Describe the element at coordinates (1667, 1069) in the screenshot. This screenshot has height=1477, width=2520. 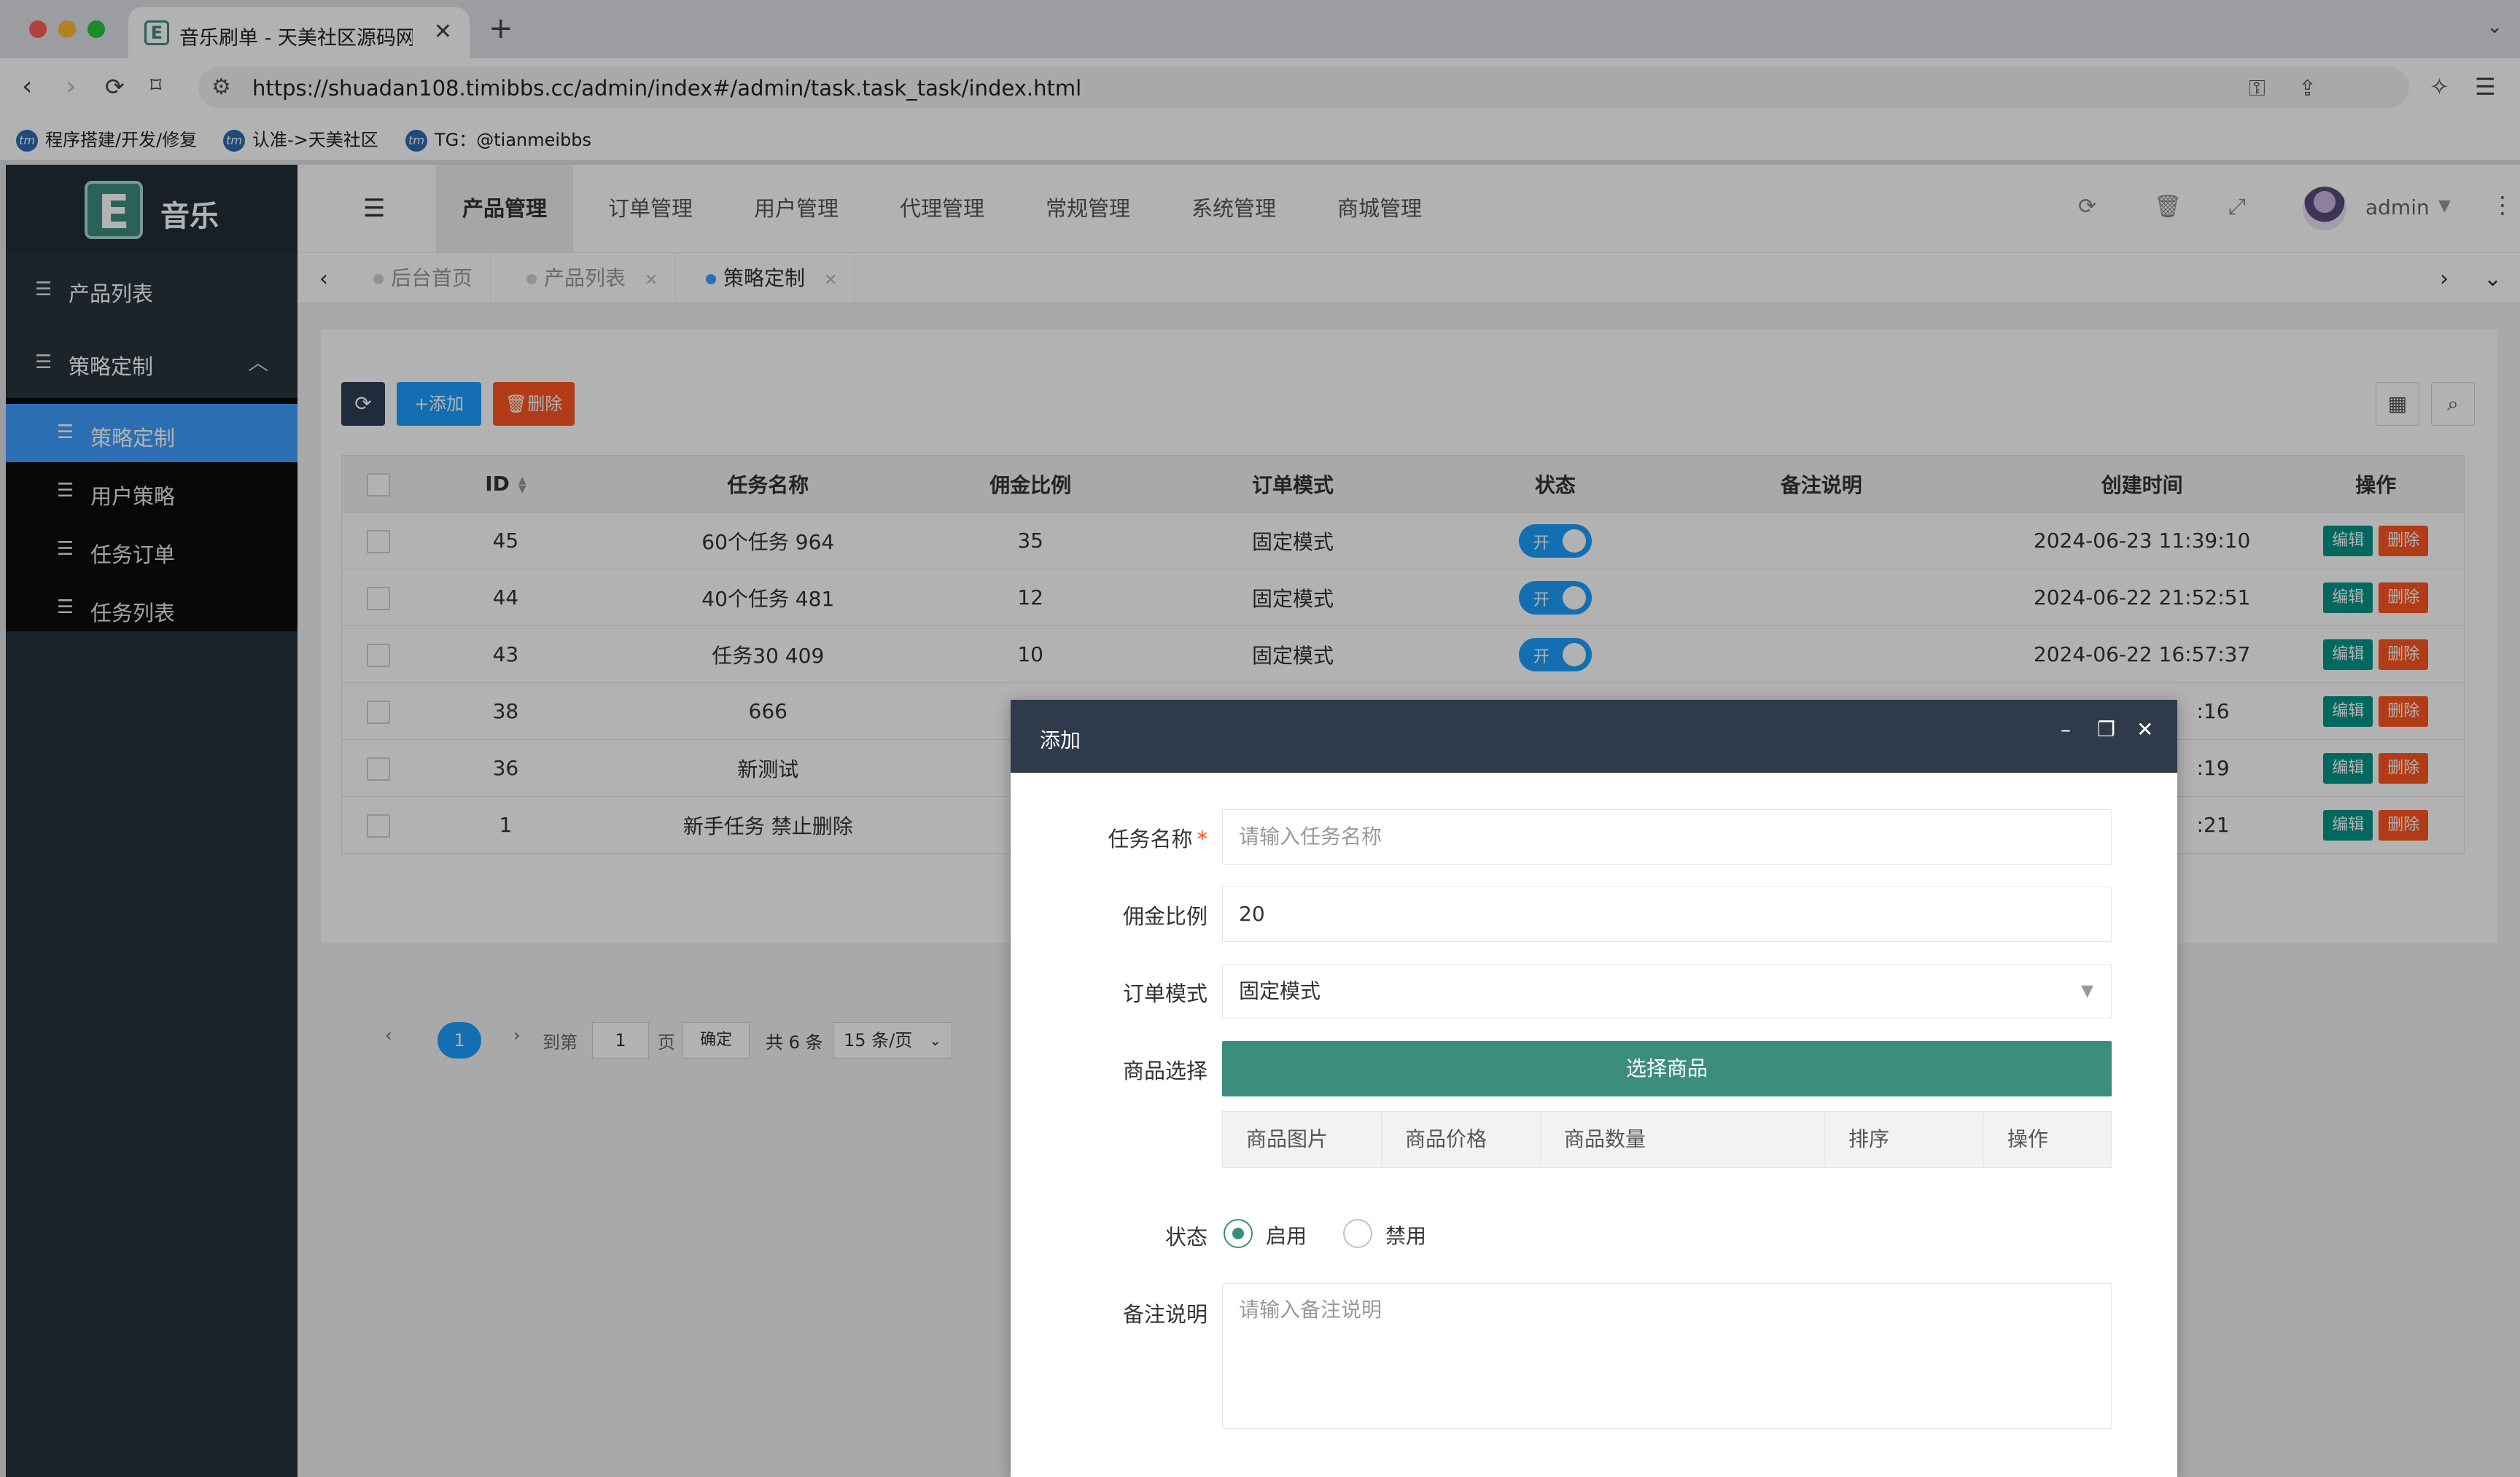
I see `select-goods-button: 选择商品` at that location.